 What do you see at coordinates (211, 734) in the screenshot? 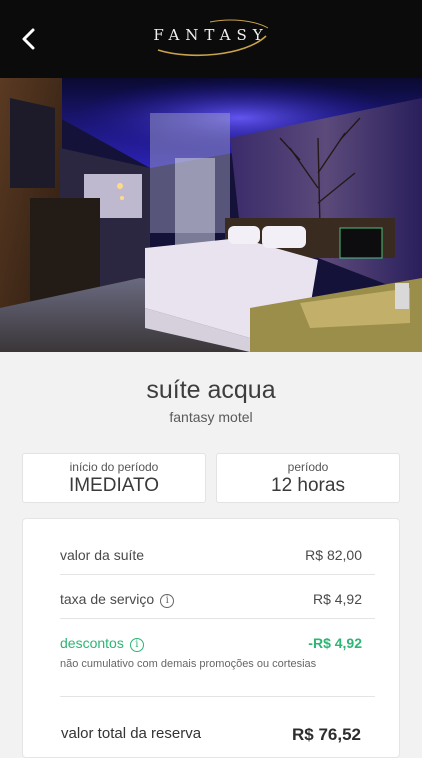
I see `total-row: valor total da reserva R$ 76,52` at bounding box center [211, 734].